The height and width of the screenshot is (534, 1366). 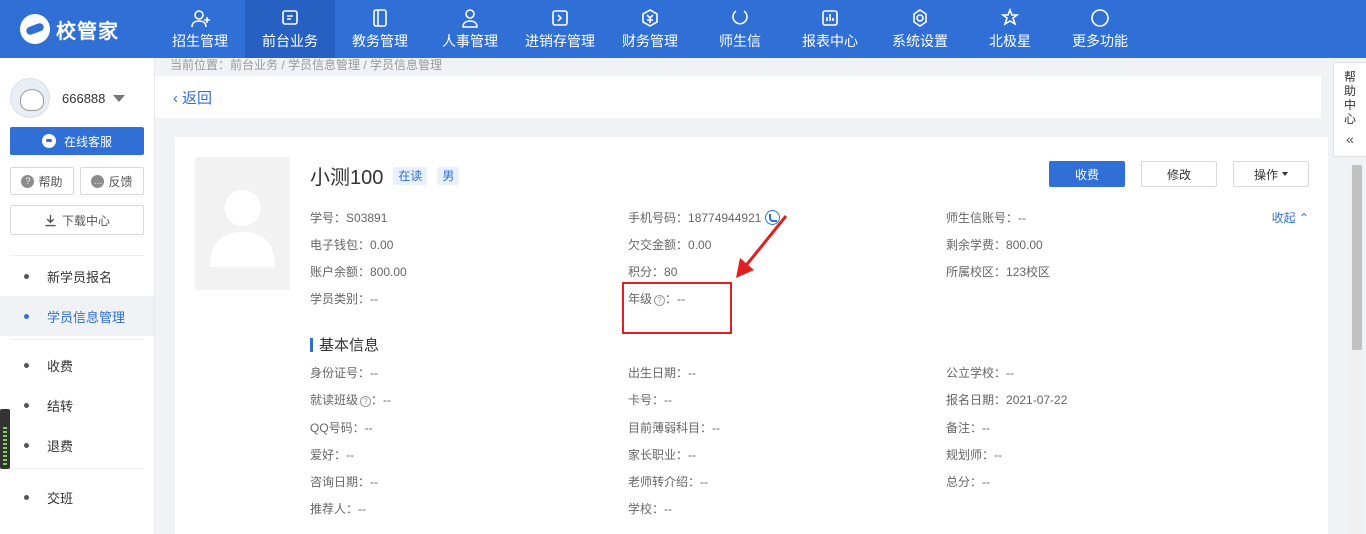 I want to click on menu-group-finance: 收费 结转退费, so click(x=77, y=405).